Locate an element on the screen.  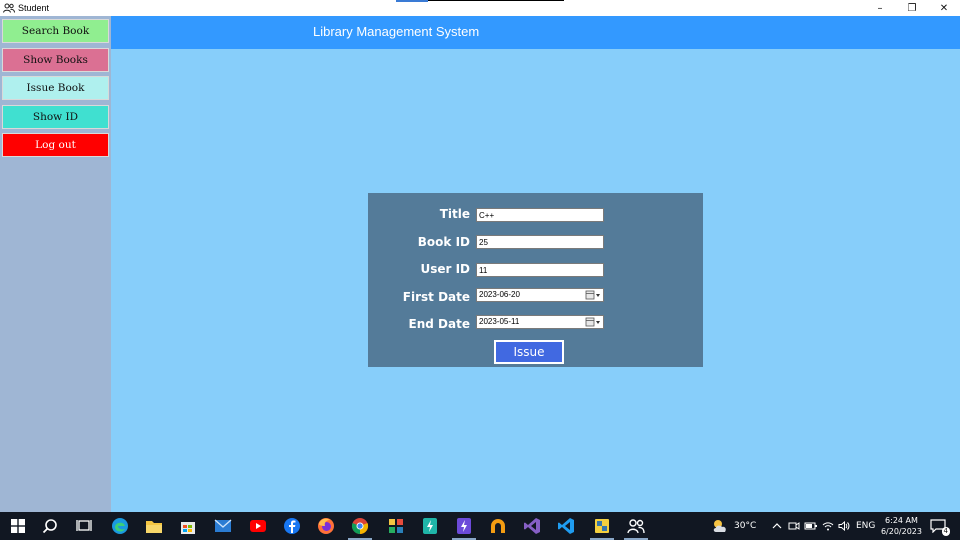
first-date-picker: 2023-06-20 is located at coordinates (540, 295).